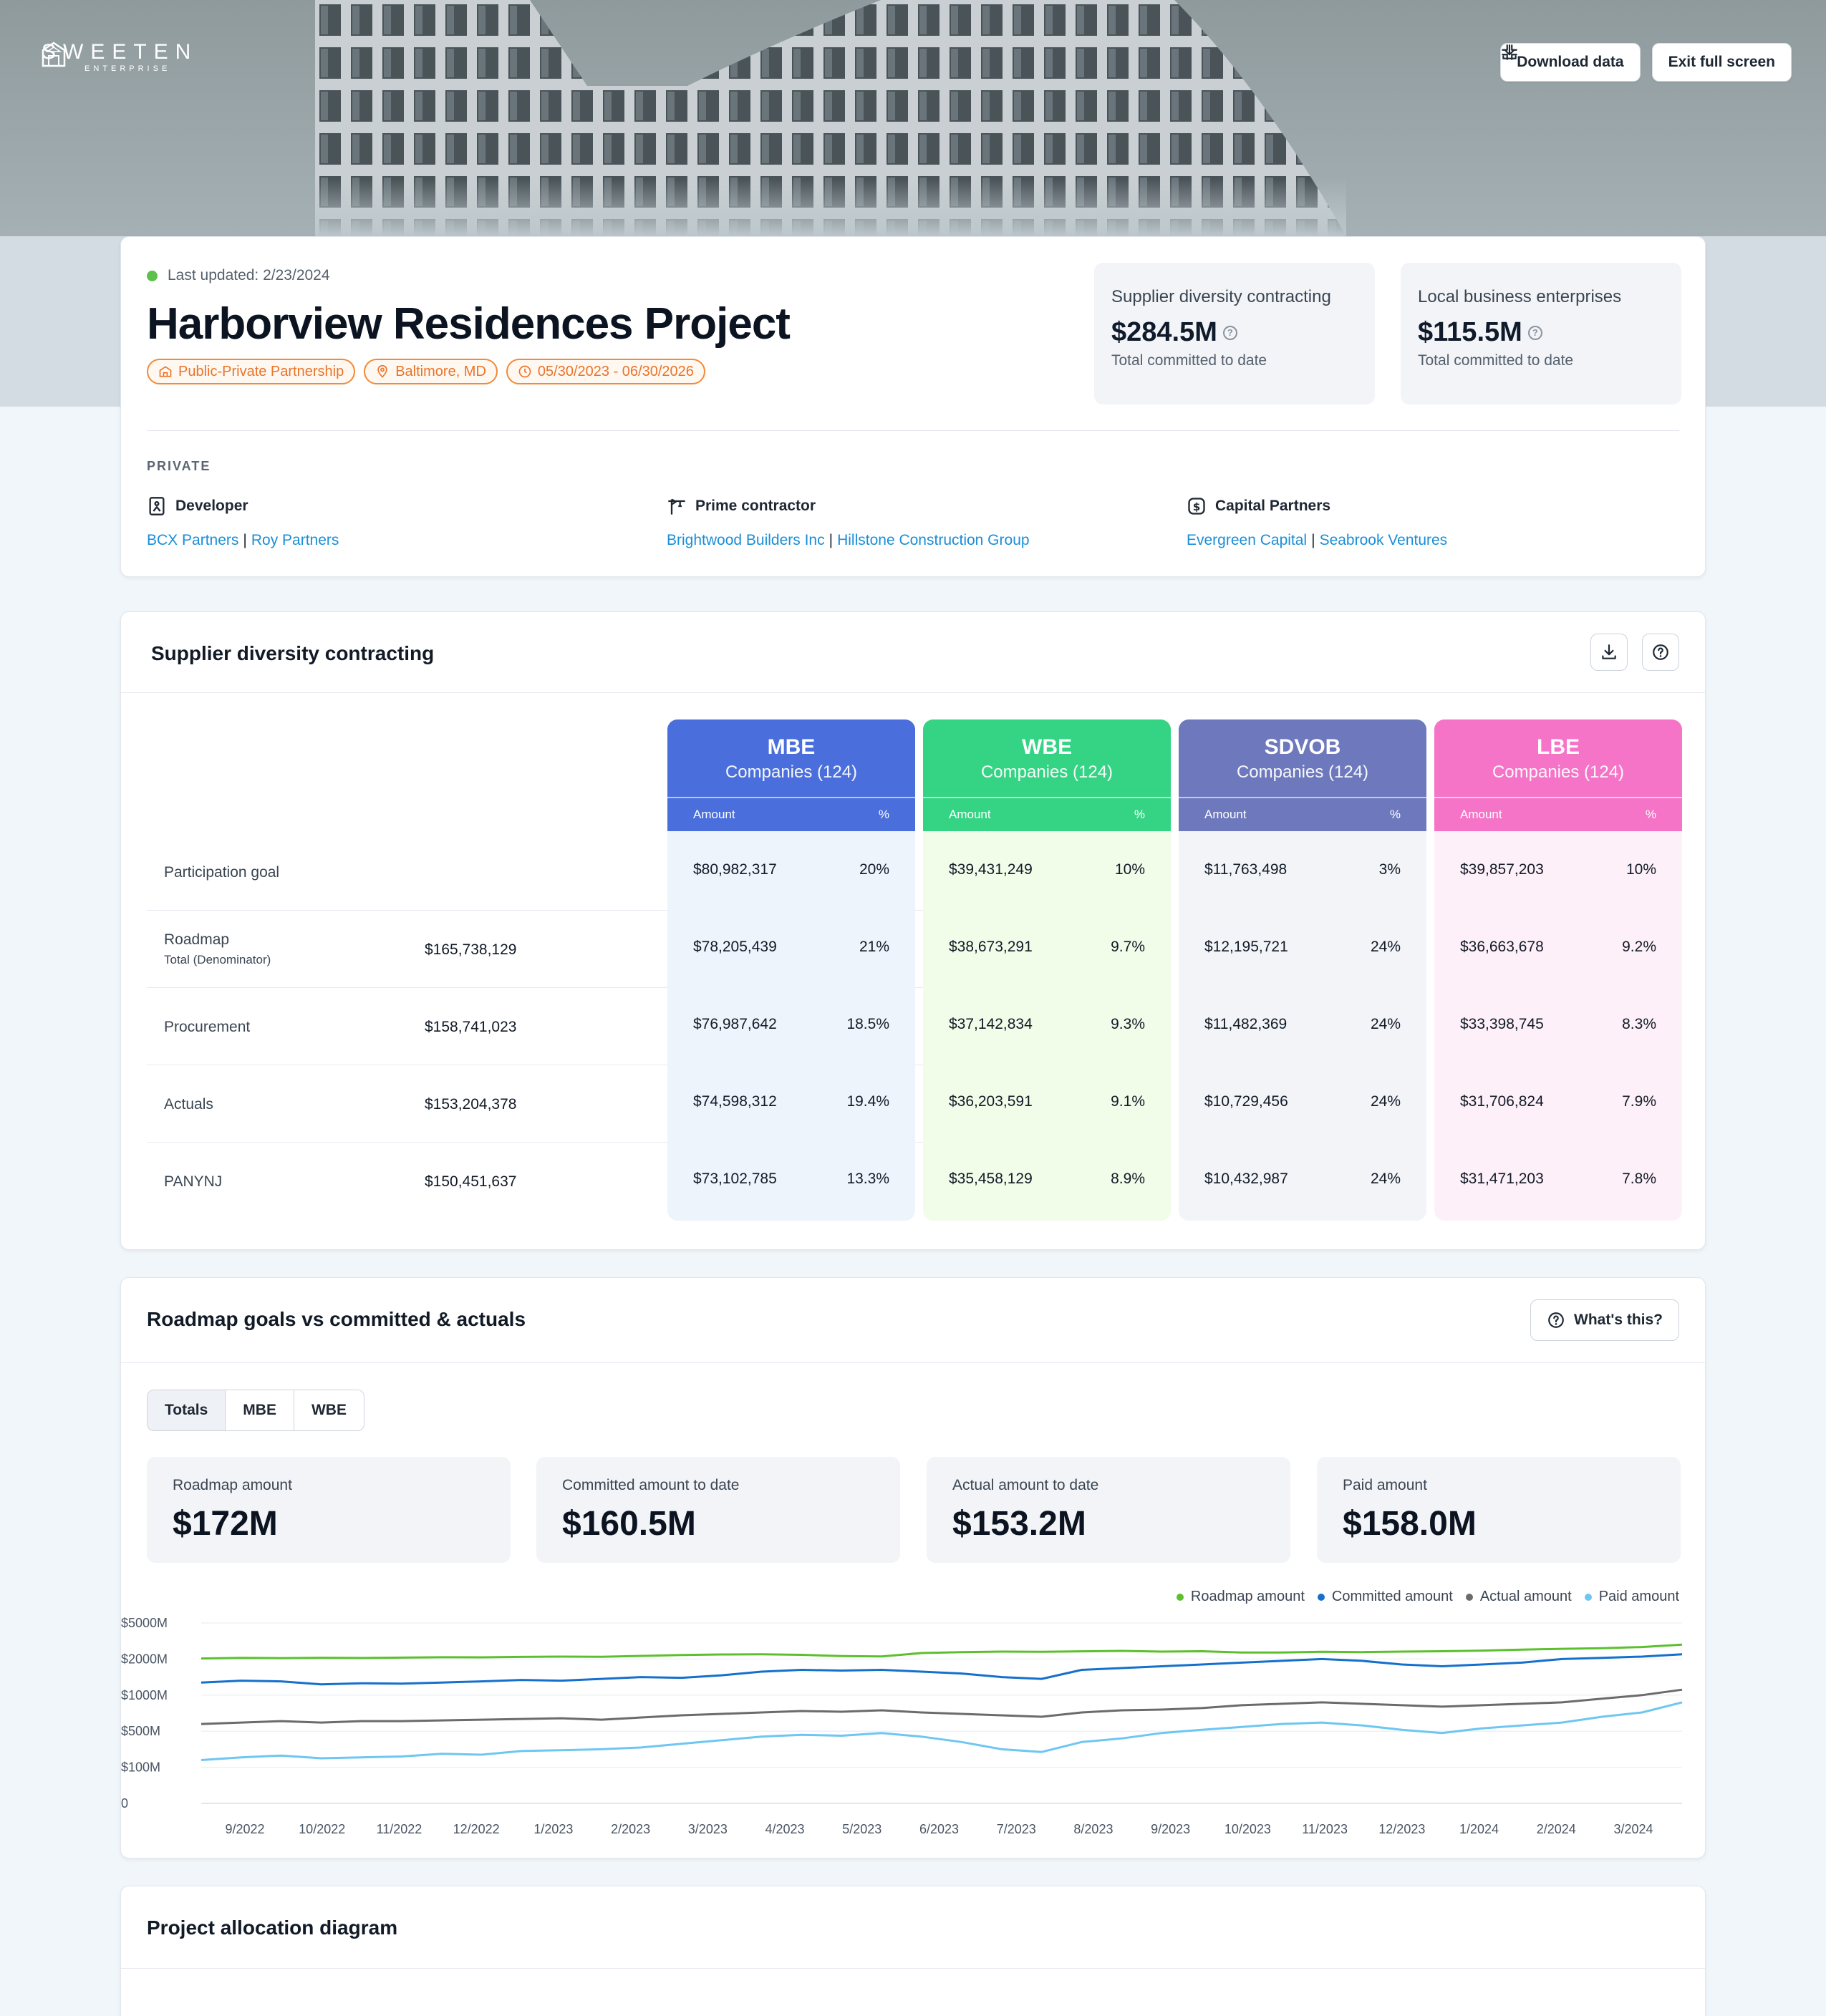 This screenshot has height=2016, width=1826. Describe the element at coordinates (471, 1181) in the screenshot. I see `row-total: $150,451,637` at that location.